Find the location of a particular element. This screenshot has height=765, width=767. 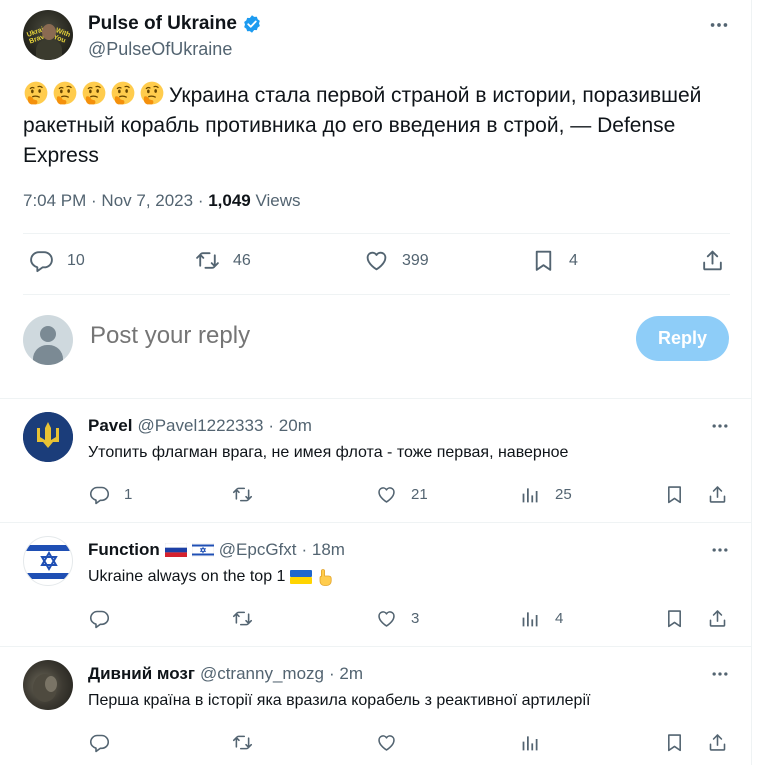

views-action: 25 is located at coordinates (546, 494).